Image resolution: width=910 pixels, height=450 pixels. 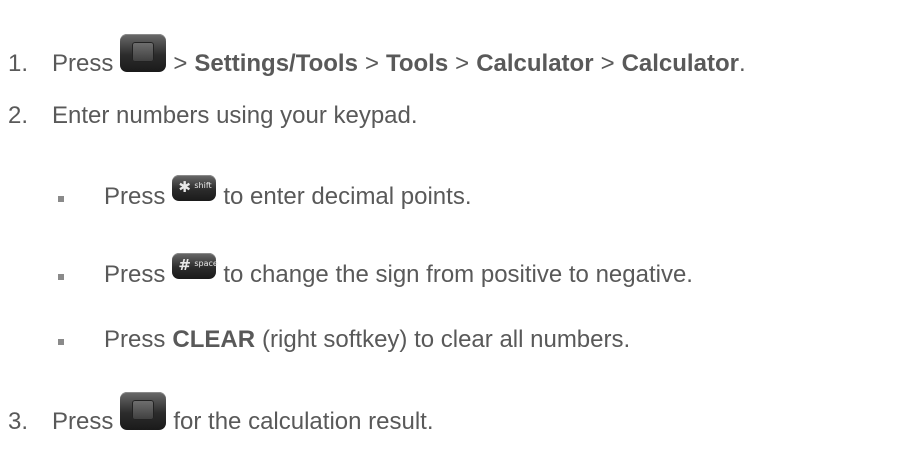 I want to click on bullet-text: to enter decimal points., so click(x=347, y=196).